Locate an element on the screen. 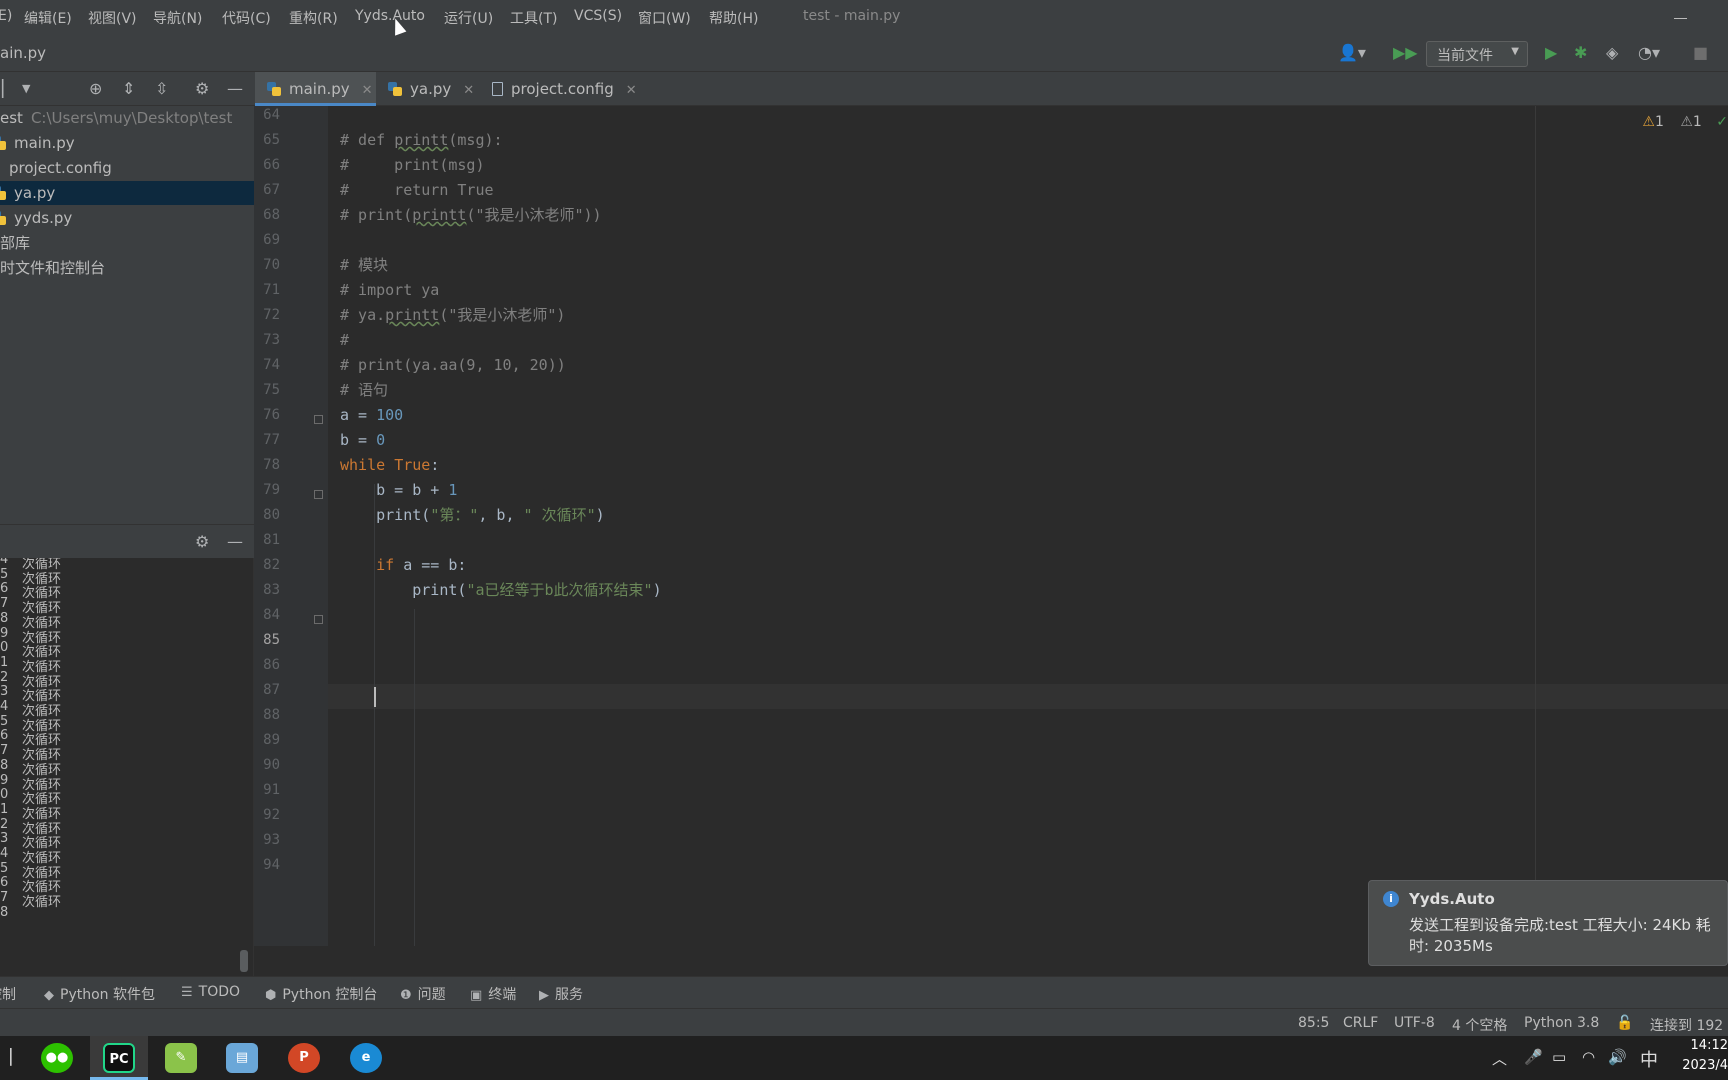  tab-python-packages: ◆ Python 软件包 is located at coordinates (99, 994).